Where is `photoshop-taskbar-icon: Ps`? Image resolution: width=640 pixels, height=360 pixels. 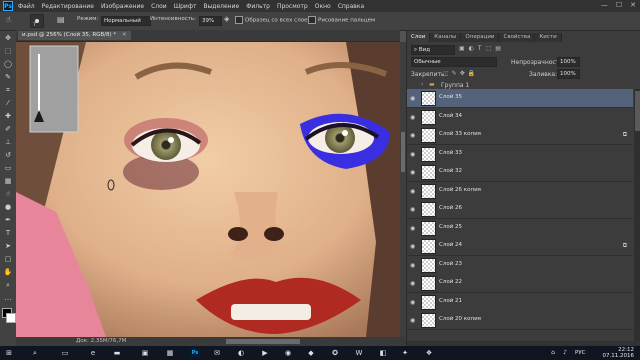
photoshop-taskbar-icon: Ps is located at coordinates (195, 353).